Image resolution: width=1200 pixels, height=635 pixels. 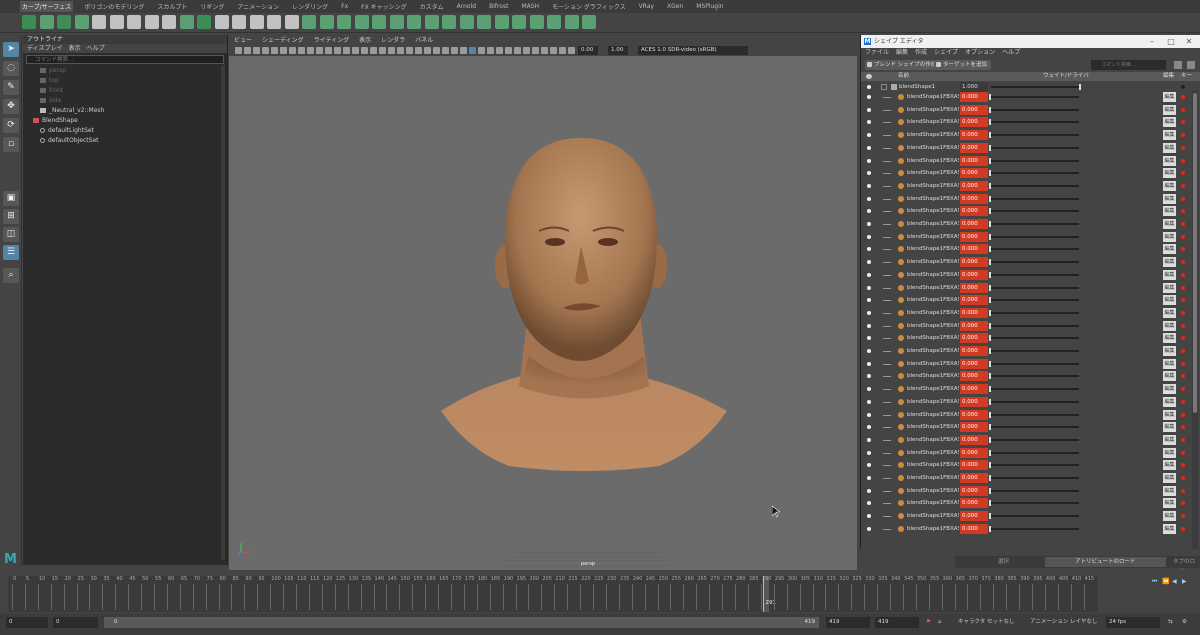 I want to click on play-backward-icon: ◀, so click(x=1174, y=581).